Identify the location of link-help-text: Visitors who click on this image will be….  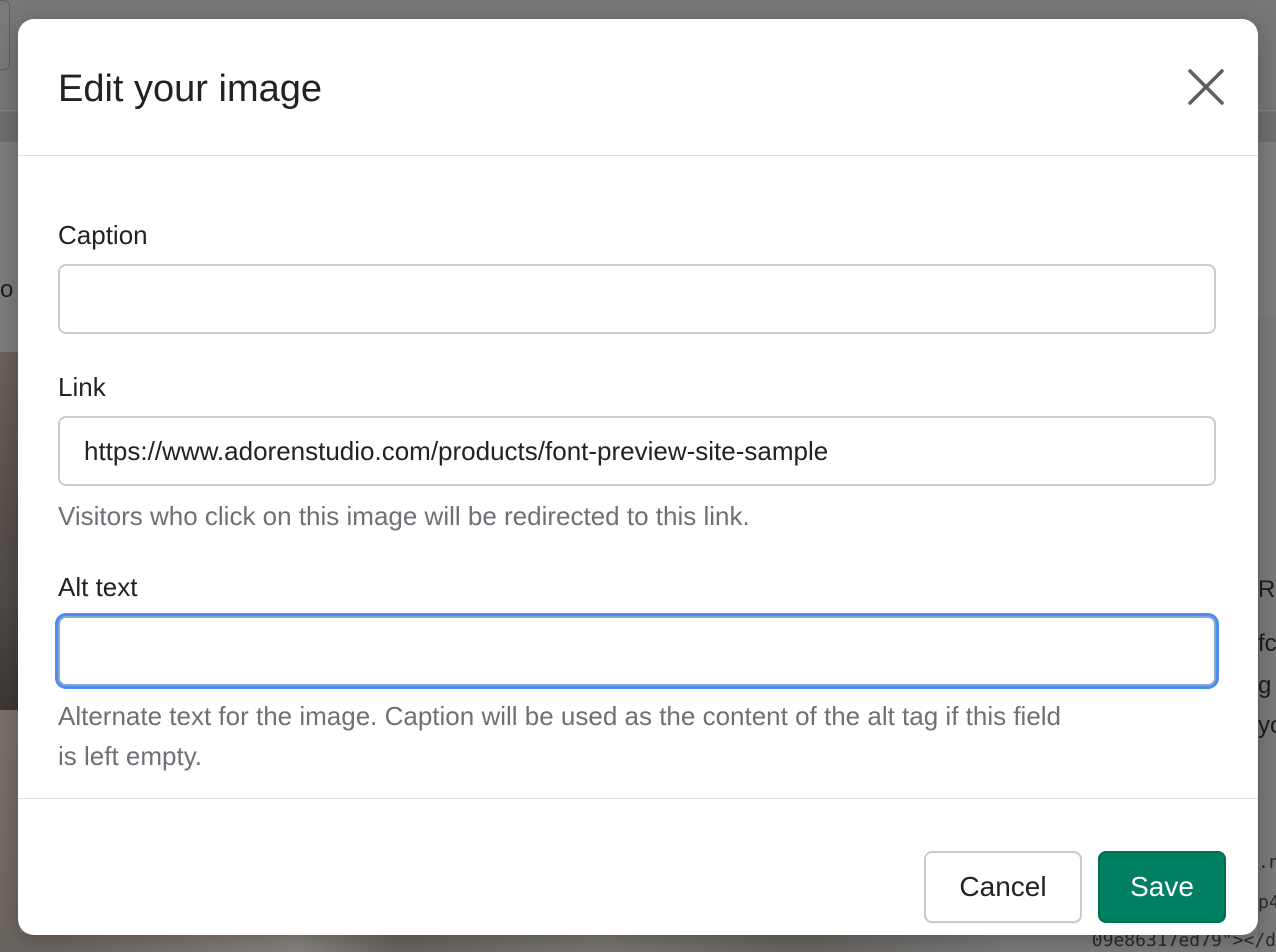
(404, 516).